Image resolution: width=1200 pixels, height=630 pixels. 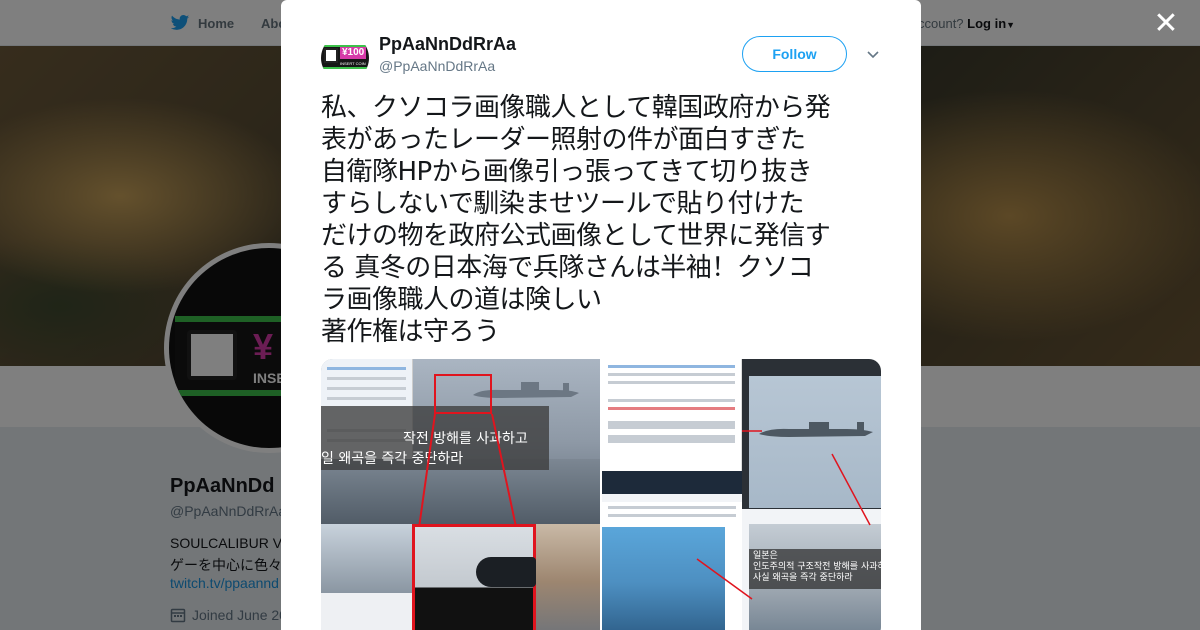 What do you see at coordinates (460, 494) in the screenshot?
I see `tweet-photo-1: 작전 방해를 사과하고 일 왜곡을 즉각 중단하라` at bounding box center [460, 494].